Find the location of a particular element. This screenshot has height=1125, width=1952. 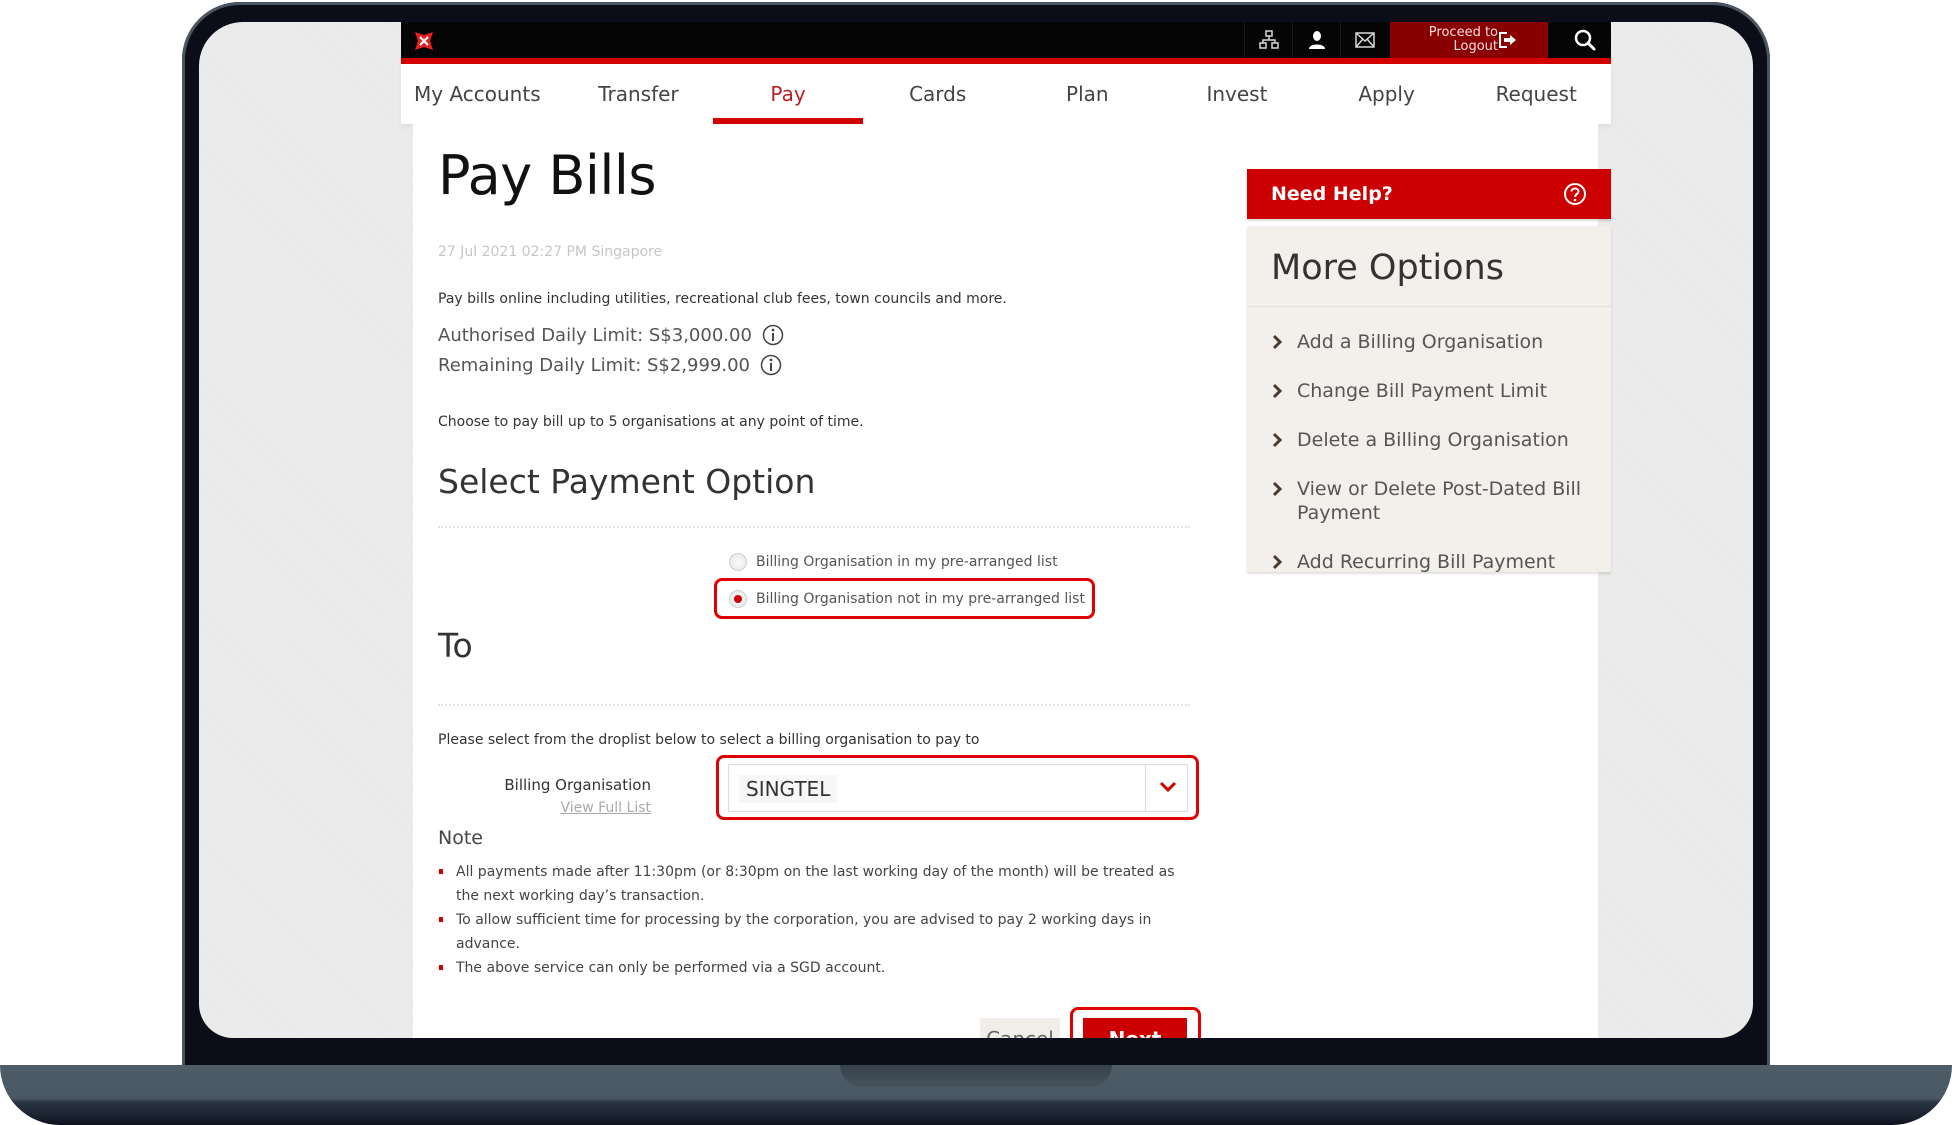

logout-label-line1: Proceed to is located at coordinates (1463, 32).